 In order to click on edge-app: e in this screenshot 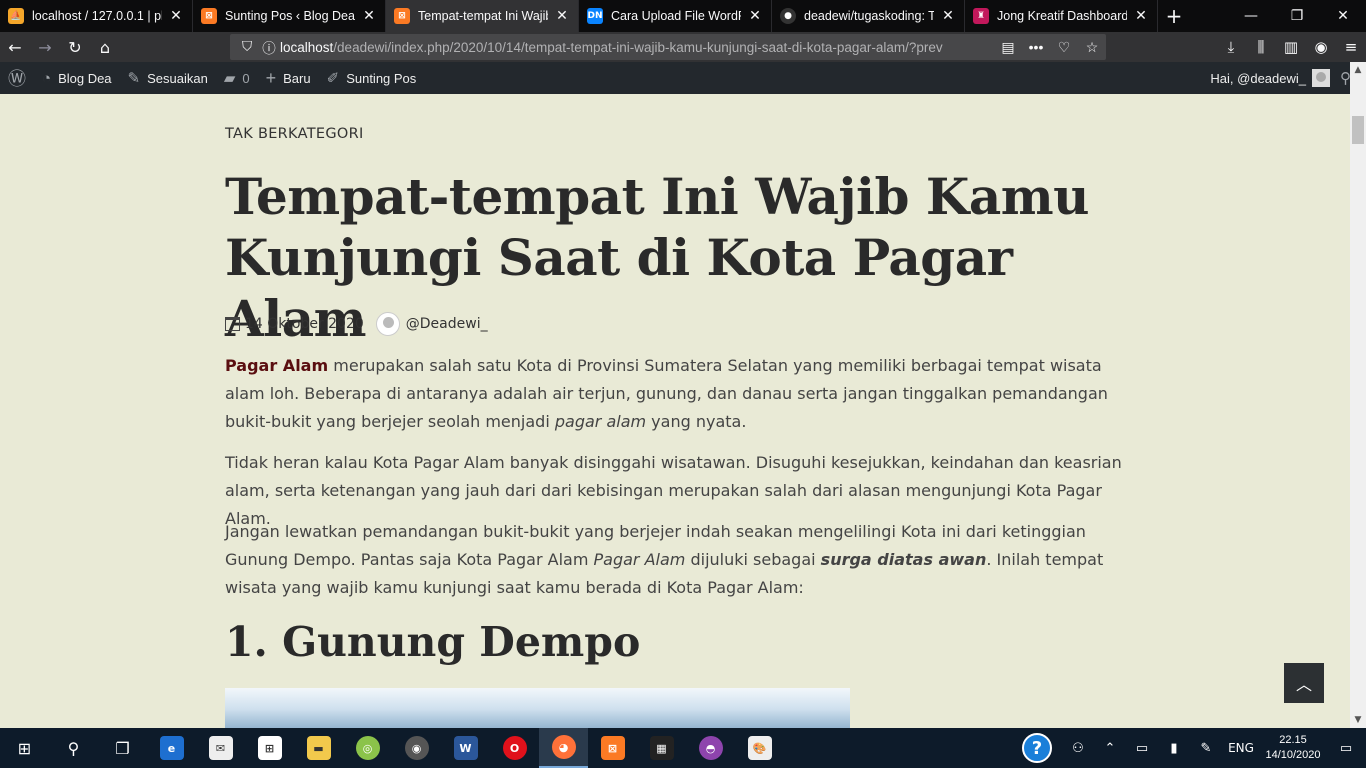, I will do `click(171, 748)`.